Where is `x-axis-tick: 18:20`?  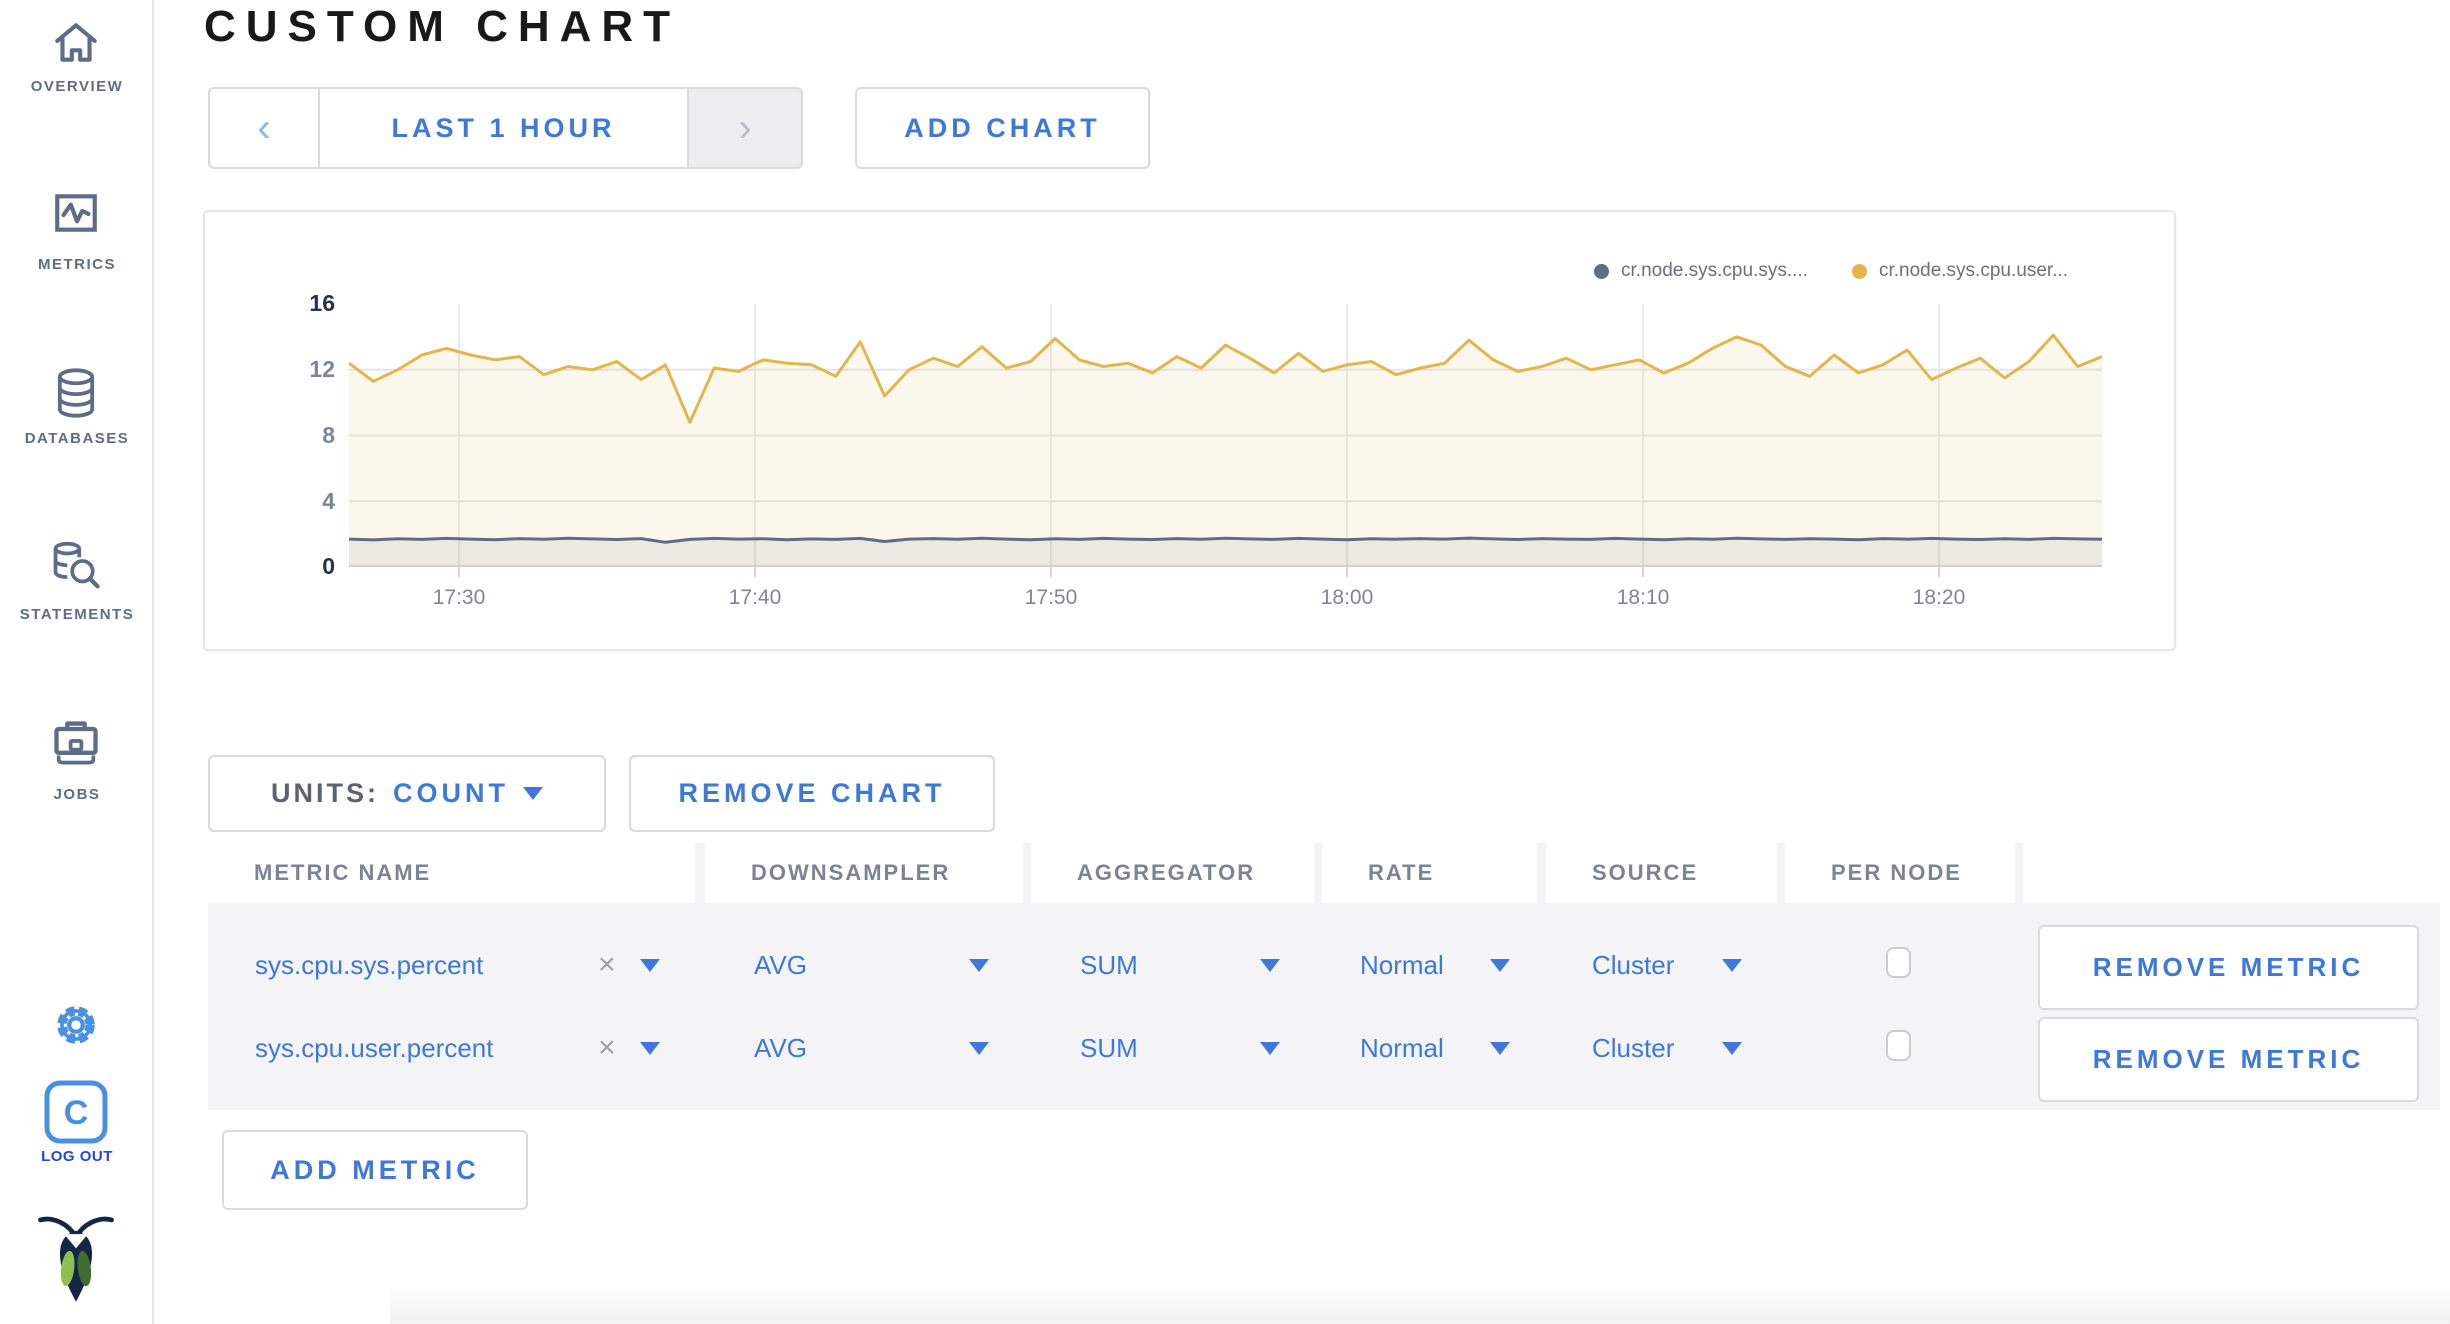 x-axis-tick: 18:20 is located at coordinates (1939, 597).